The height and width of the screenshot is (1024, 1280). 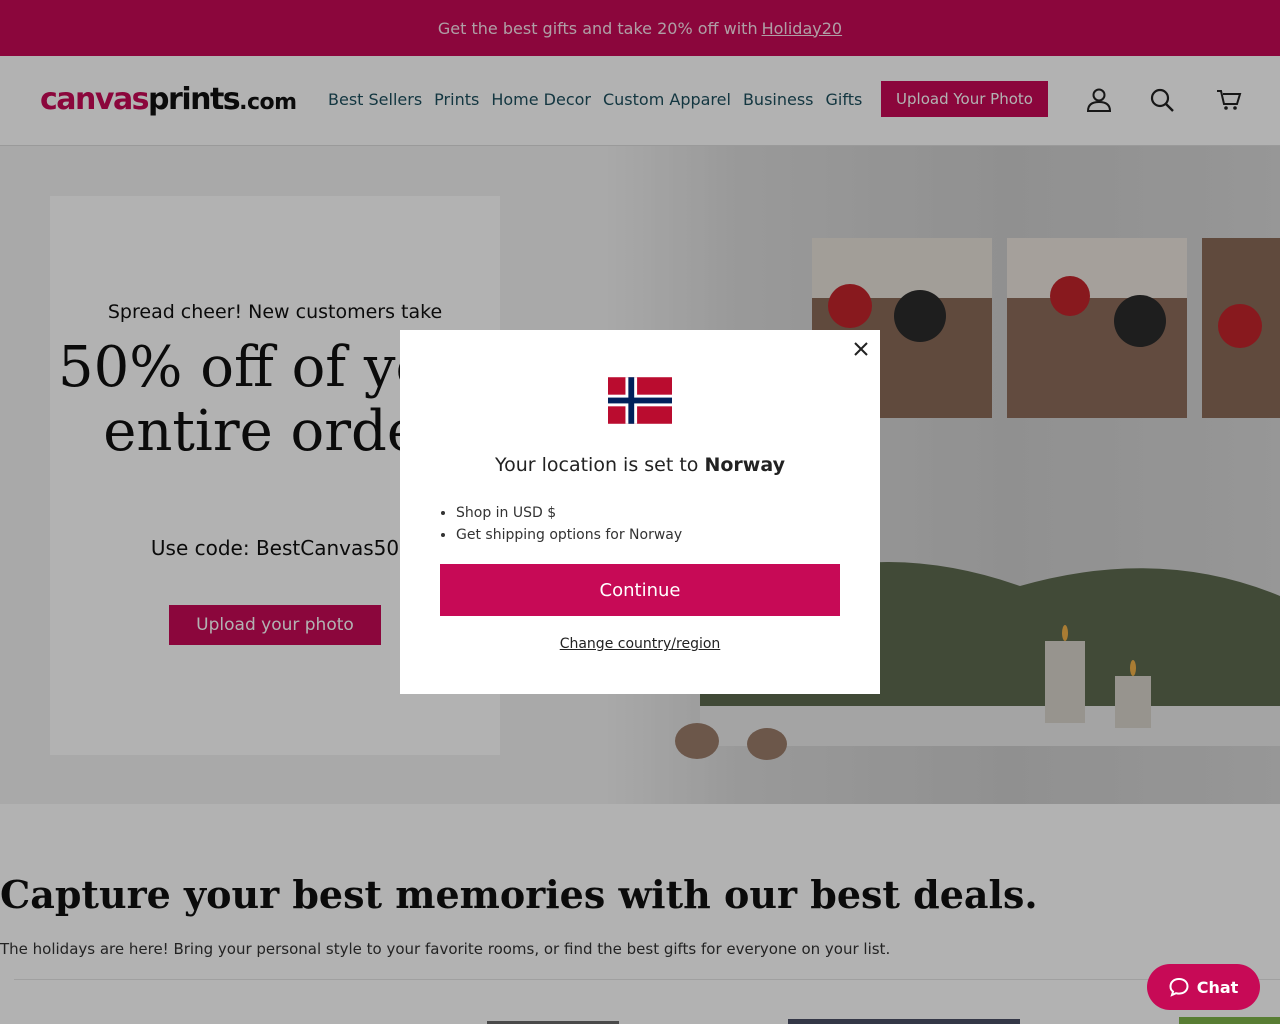 I want to click on close-icon, so click(x=861, y=349).